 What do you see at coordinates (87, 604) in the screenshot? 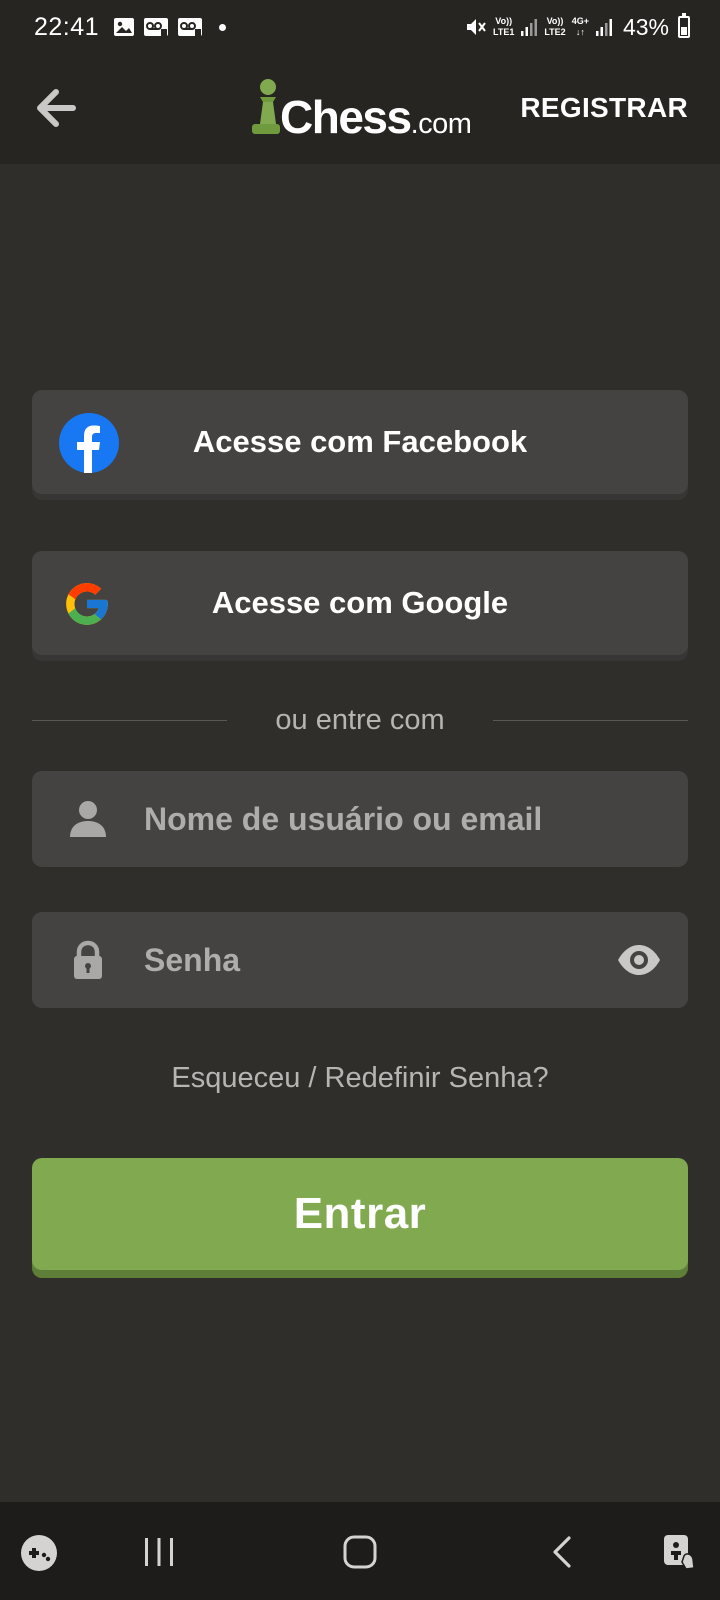
I see `google-icon` at bounding box center [87, 604].